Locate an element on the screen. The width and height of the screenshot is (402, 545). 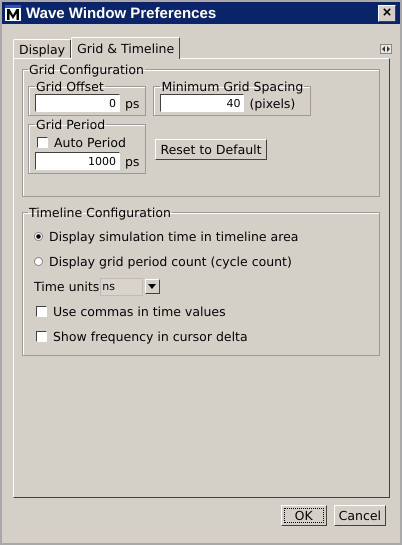
unit-label: (pixels) is located at coordinates (272, 103).